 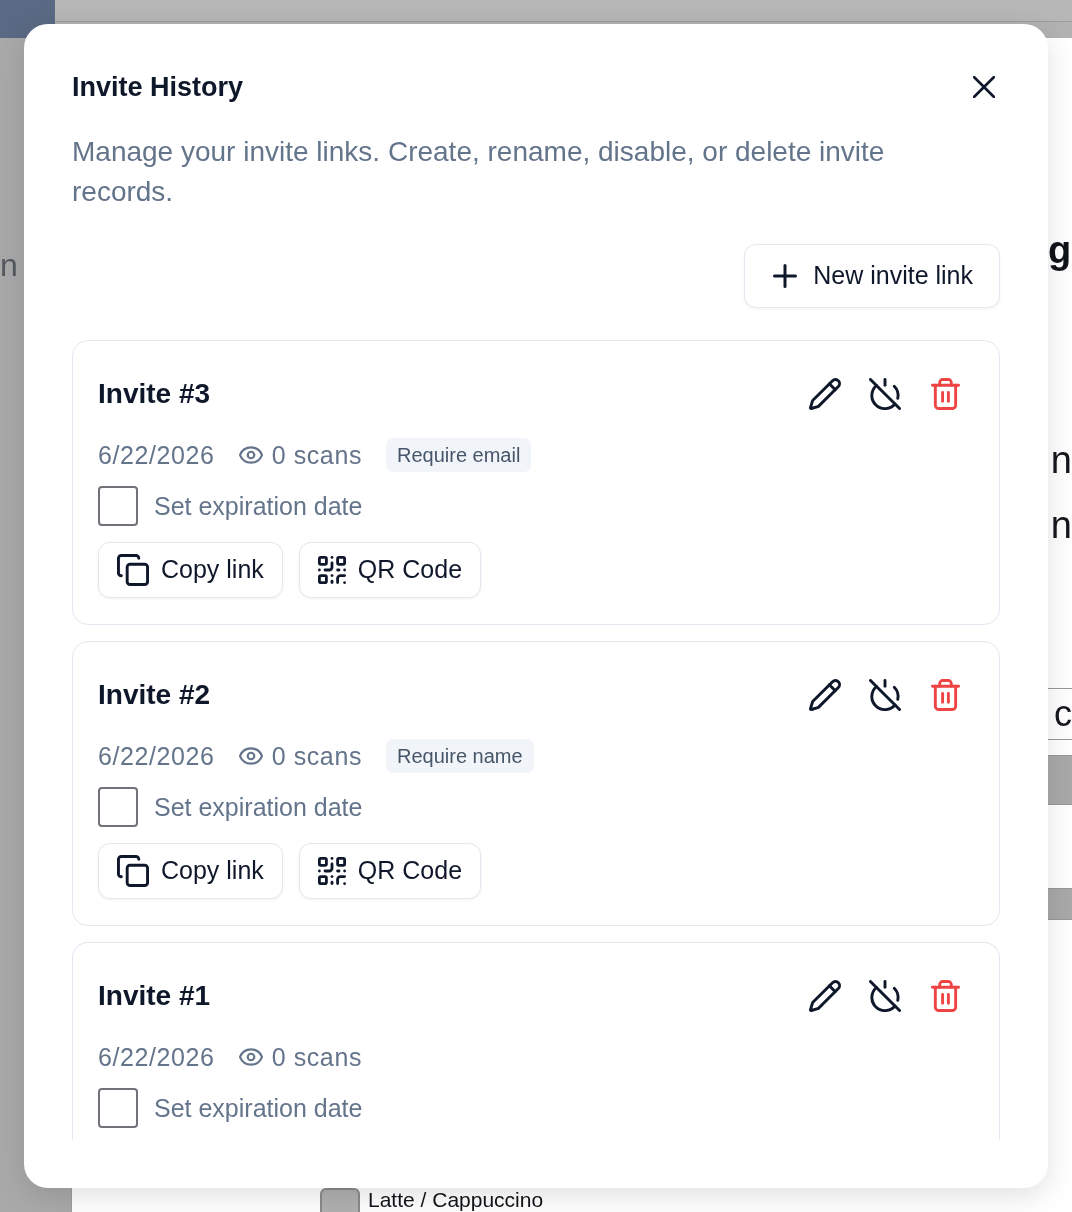 What do you see at coordinates (340, 1200) in the screenshot?
I see `option-checkbox` at bounding box center [340, 1200].